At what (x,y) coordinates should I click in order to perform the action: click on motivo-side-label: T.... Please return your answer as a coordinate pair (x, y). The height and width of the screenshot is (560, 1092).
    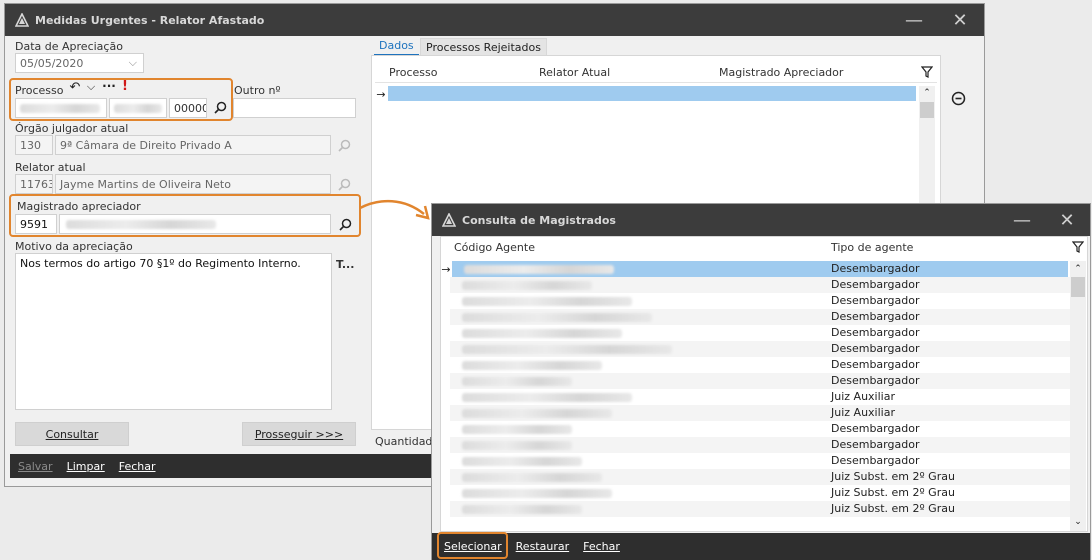
    Looking at the image, I should click on (345, 264).